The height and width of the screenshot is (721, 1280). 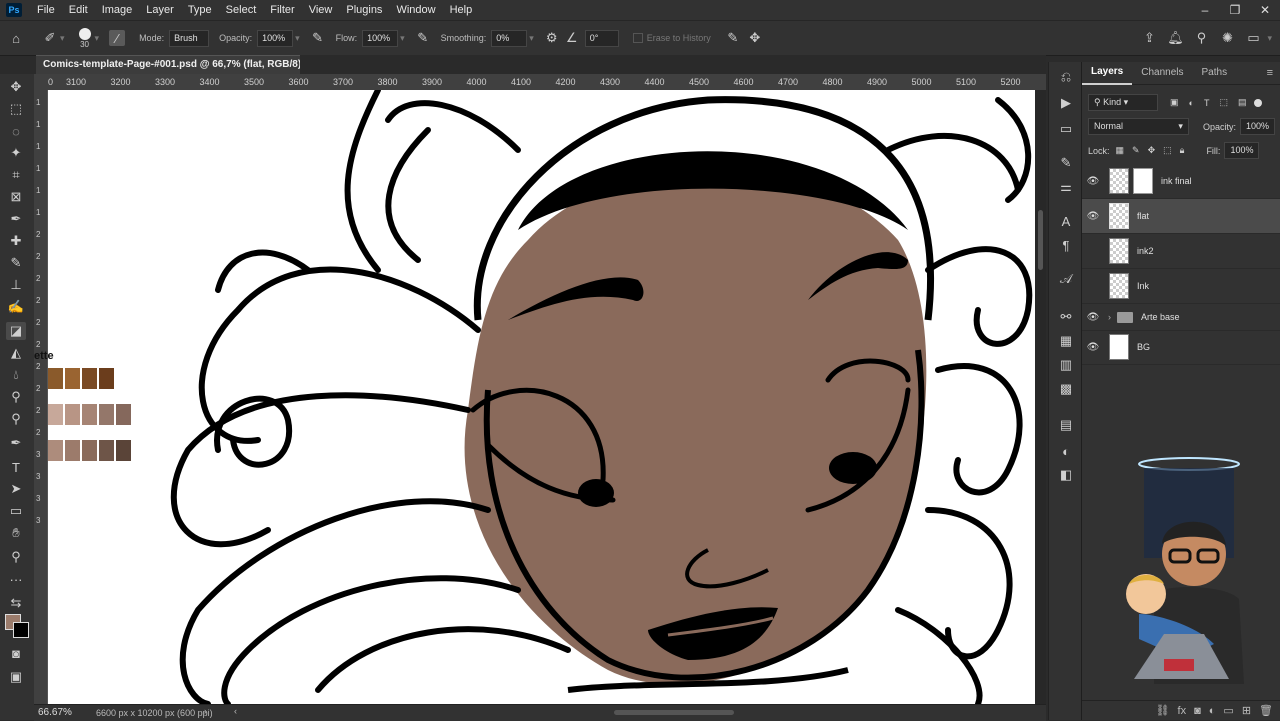 I want to click on history-brush-tool-icon: ✍, so click(x=16, y=307).